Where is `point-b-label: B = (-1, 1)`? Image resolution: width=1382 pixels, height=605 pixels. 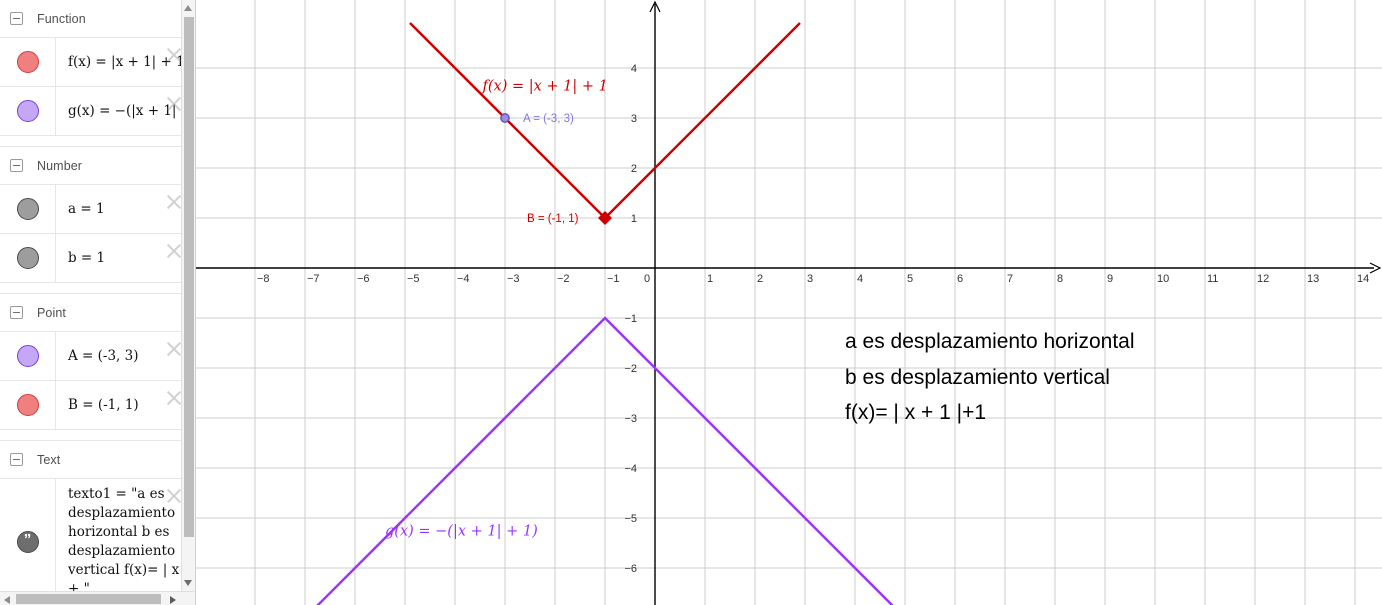 point-b-label: B = (-1, 1) is located at coordinates (553, 219).